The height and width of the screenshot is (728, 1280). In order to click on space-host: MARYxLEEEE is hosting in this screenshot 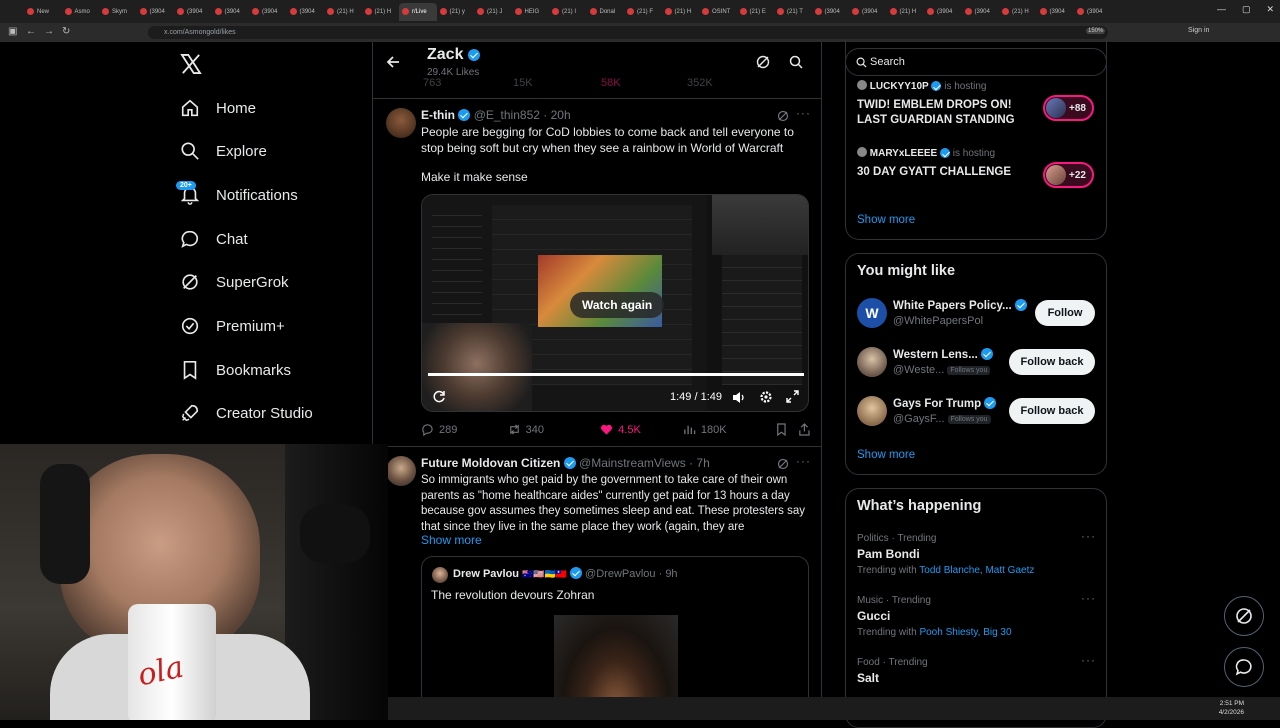, I will do `click(926, 153)`.